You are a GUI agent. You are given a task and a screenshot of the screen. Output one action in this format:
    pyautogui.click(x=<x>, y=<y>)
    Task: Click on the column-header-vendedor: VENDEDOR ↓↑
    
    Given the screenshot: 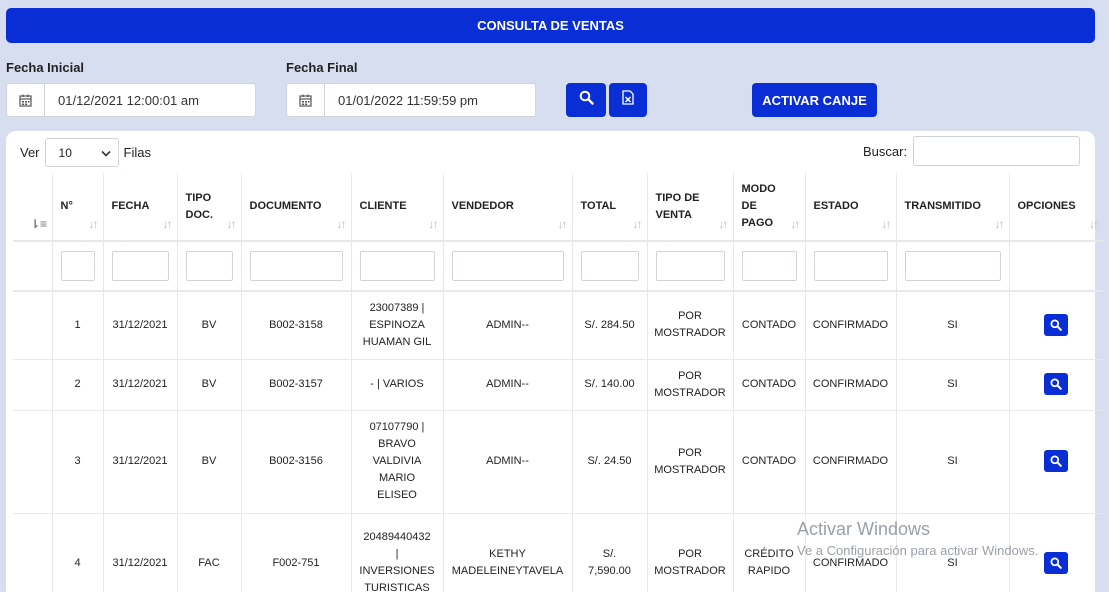 What is the action you would take?
    pyautogui.click(x=507, y=207)
    